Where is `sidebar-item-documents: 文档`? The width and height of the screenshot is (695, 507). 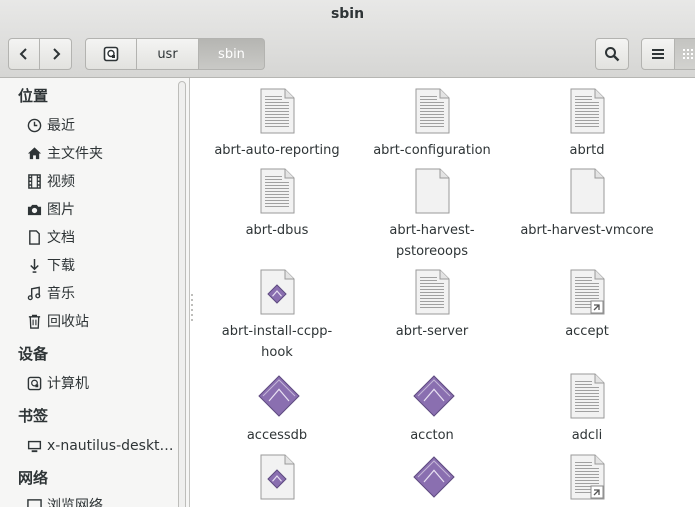 sidebar-item-documents: 文档 is located at coordinates (101, 237).